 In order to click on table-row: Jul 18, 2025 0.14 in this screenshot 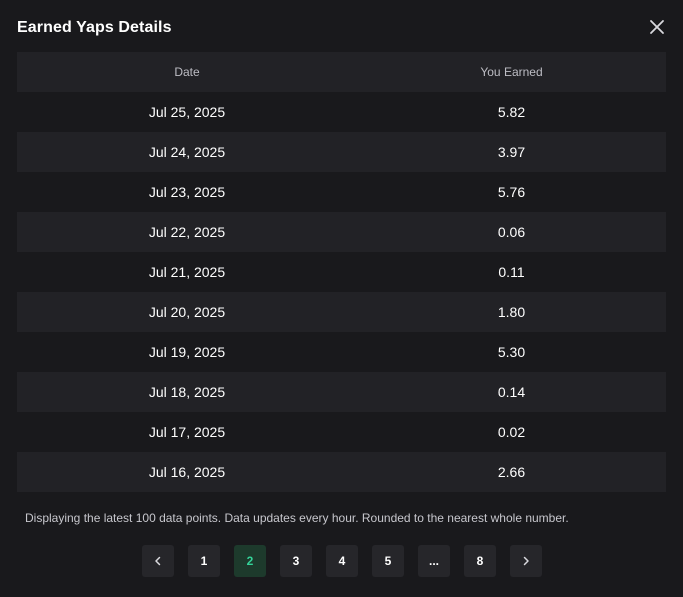, I will do `click(341, 392)`.